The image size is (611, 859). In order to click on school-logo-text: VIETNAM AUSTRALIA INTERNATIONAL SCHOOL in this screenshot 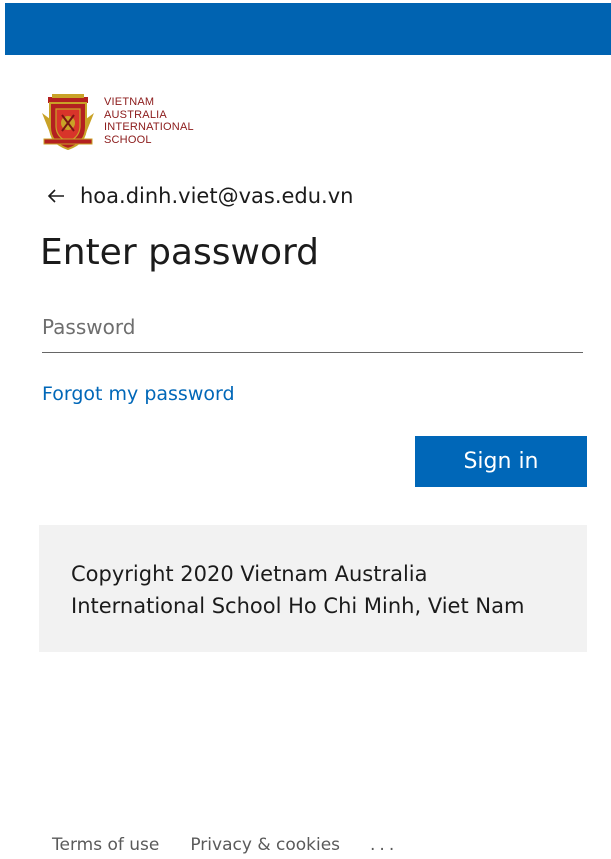, I will do `click(149, 121)`.